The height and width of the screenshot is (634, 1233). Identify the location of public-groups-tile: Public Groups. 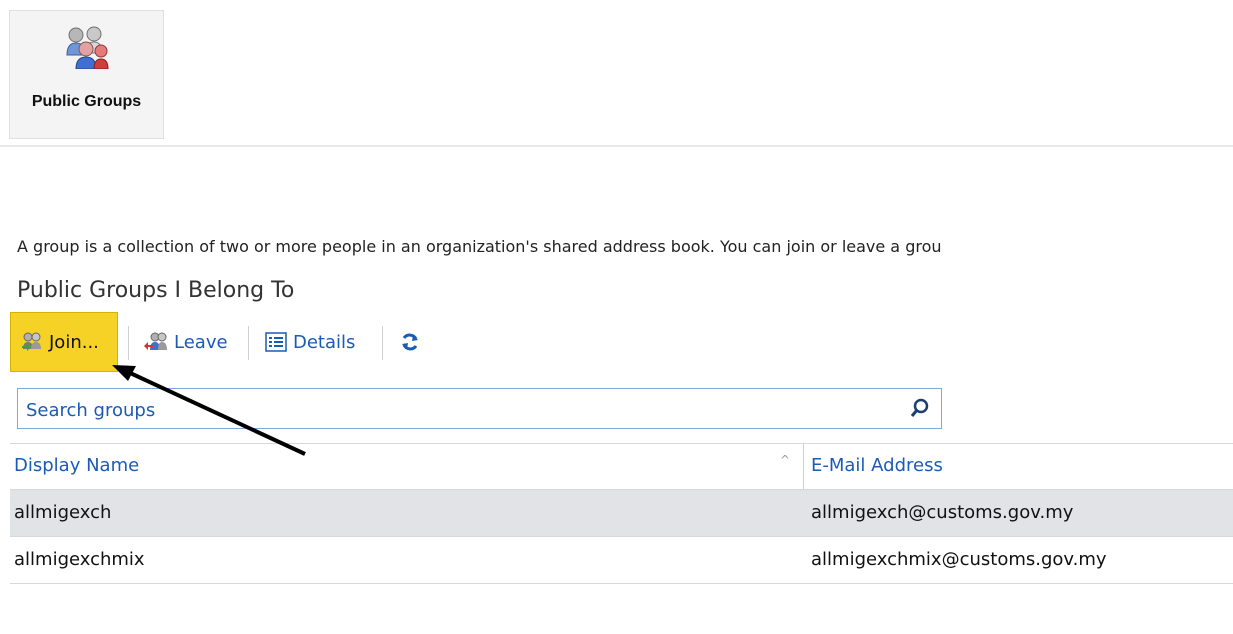
(86, 74).